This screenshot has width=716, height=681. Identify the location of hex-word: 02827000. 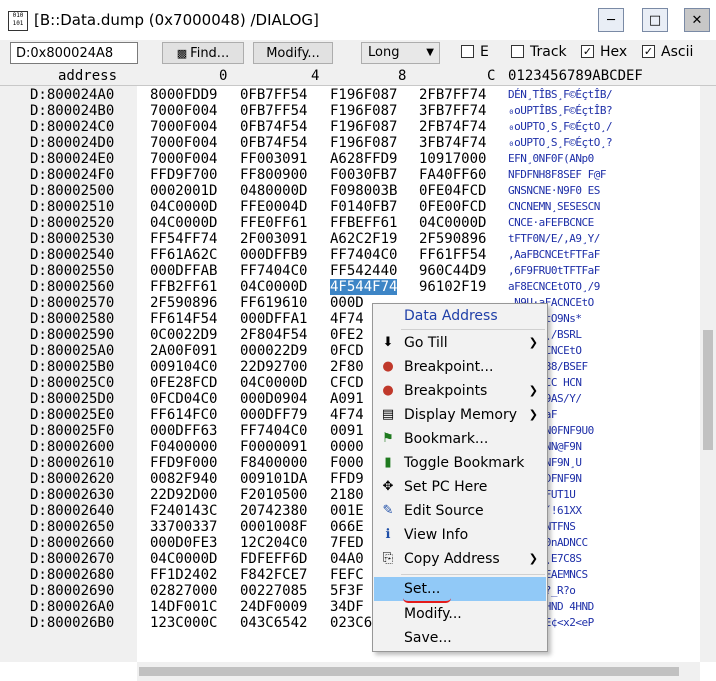
(183, 591).